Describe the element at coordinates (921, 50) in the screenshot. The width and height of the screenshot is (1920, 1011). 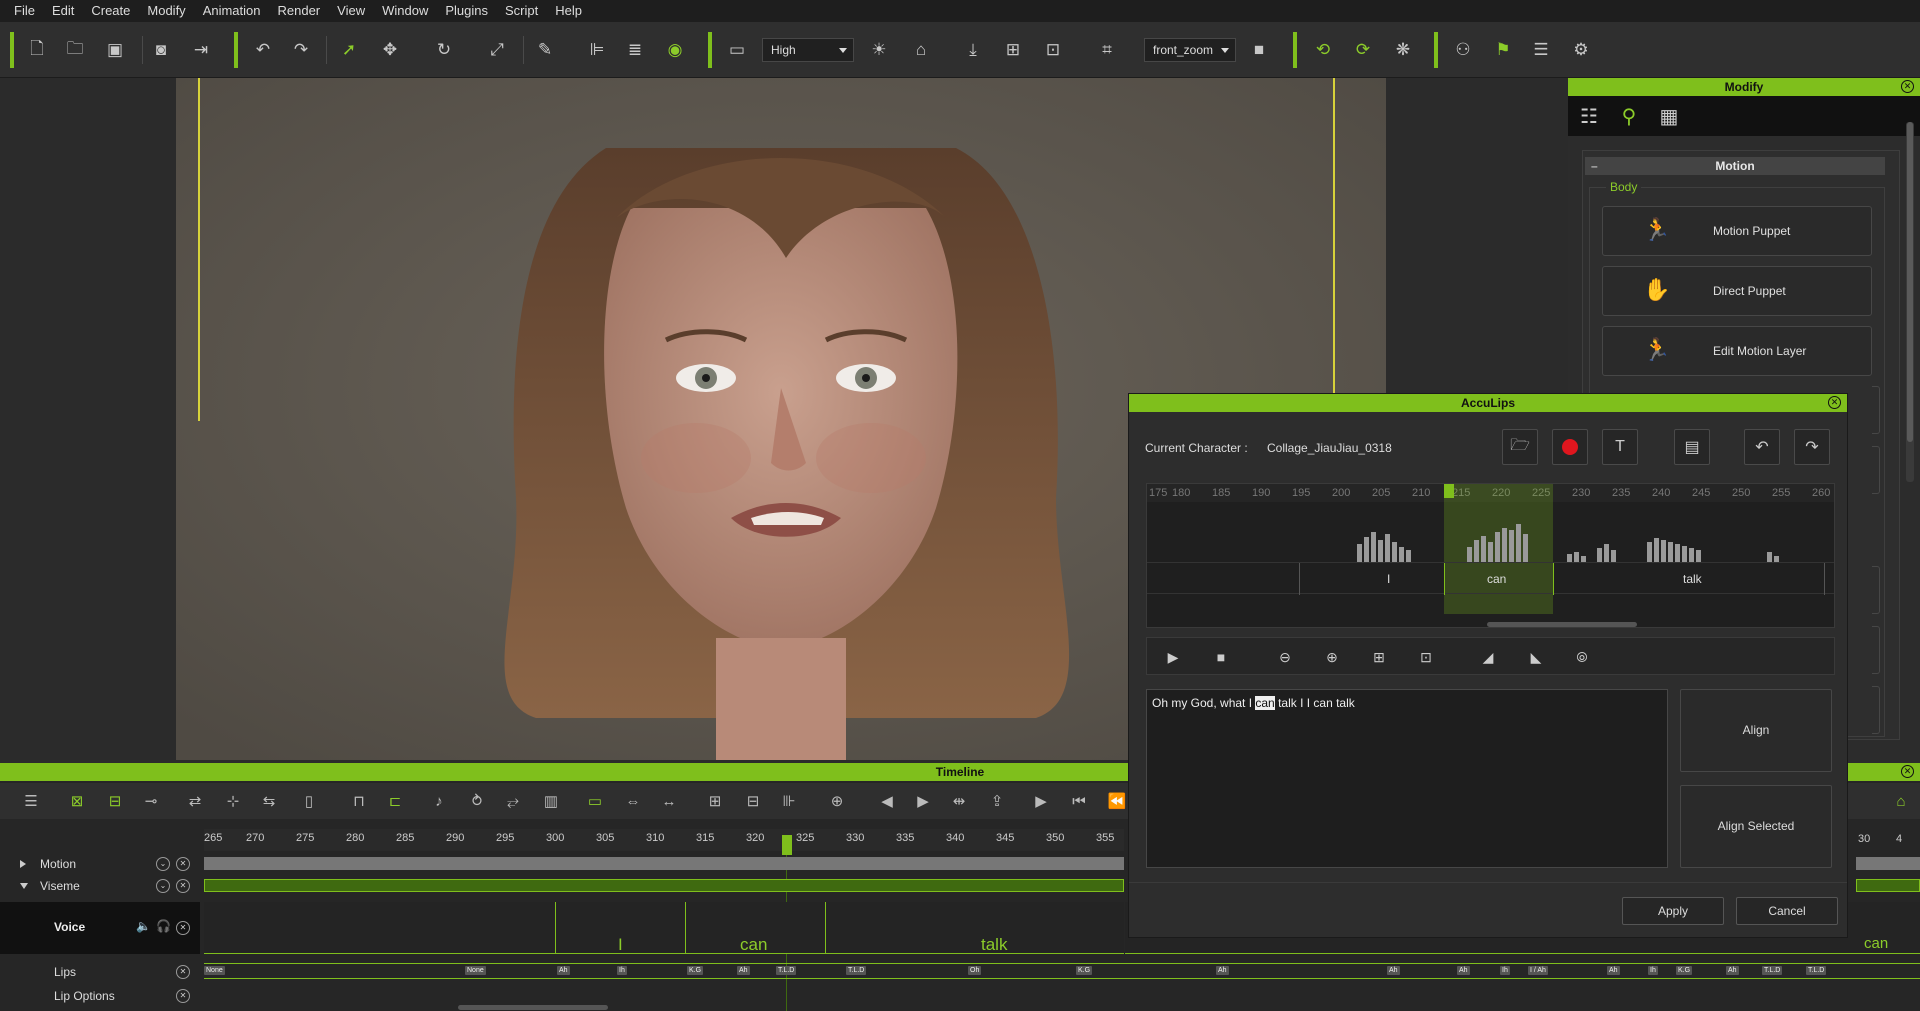
I see `home-icon: ⌂` at that location.